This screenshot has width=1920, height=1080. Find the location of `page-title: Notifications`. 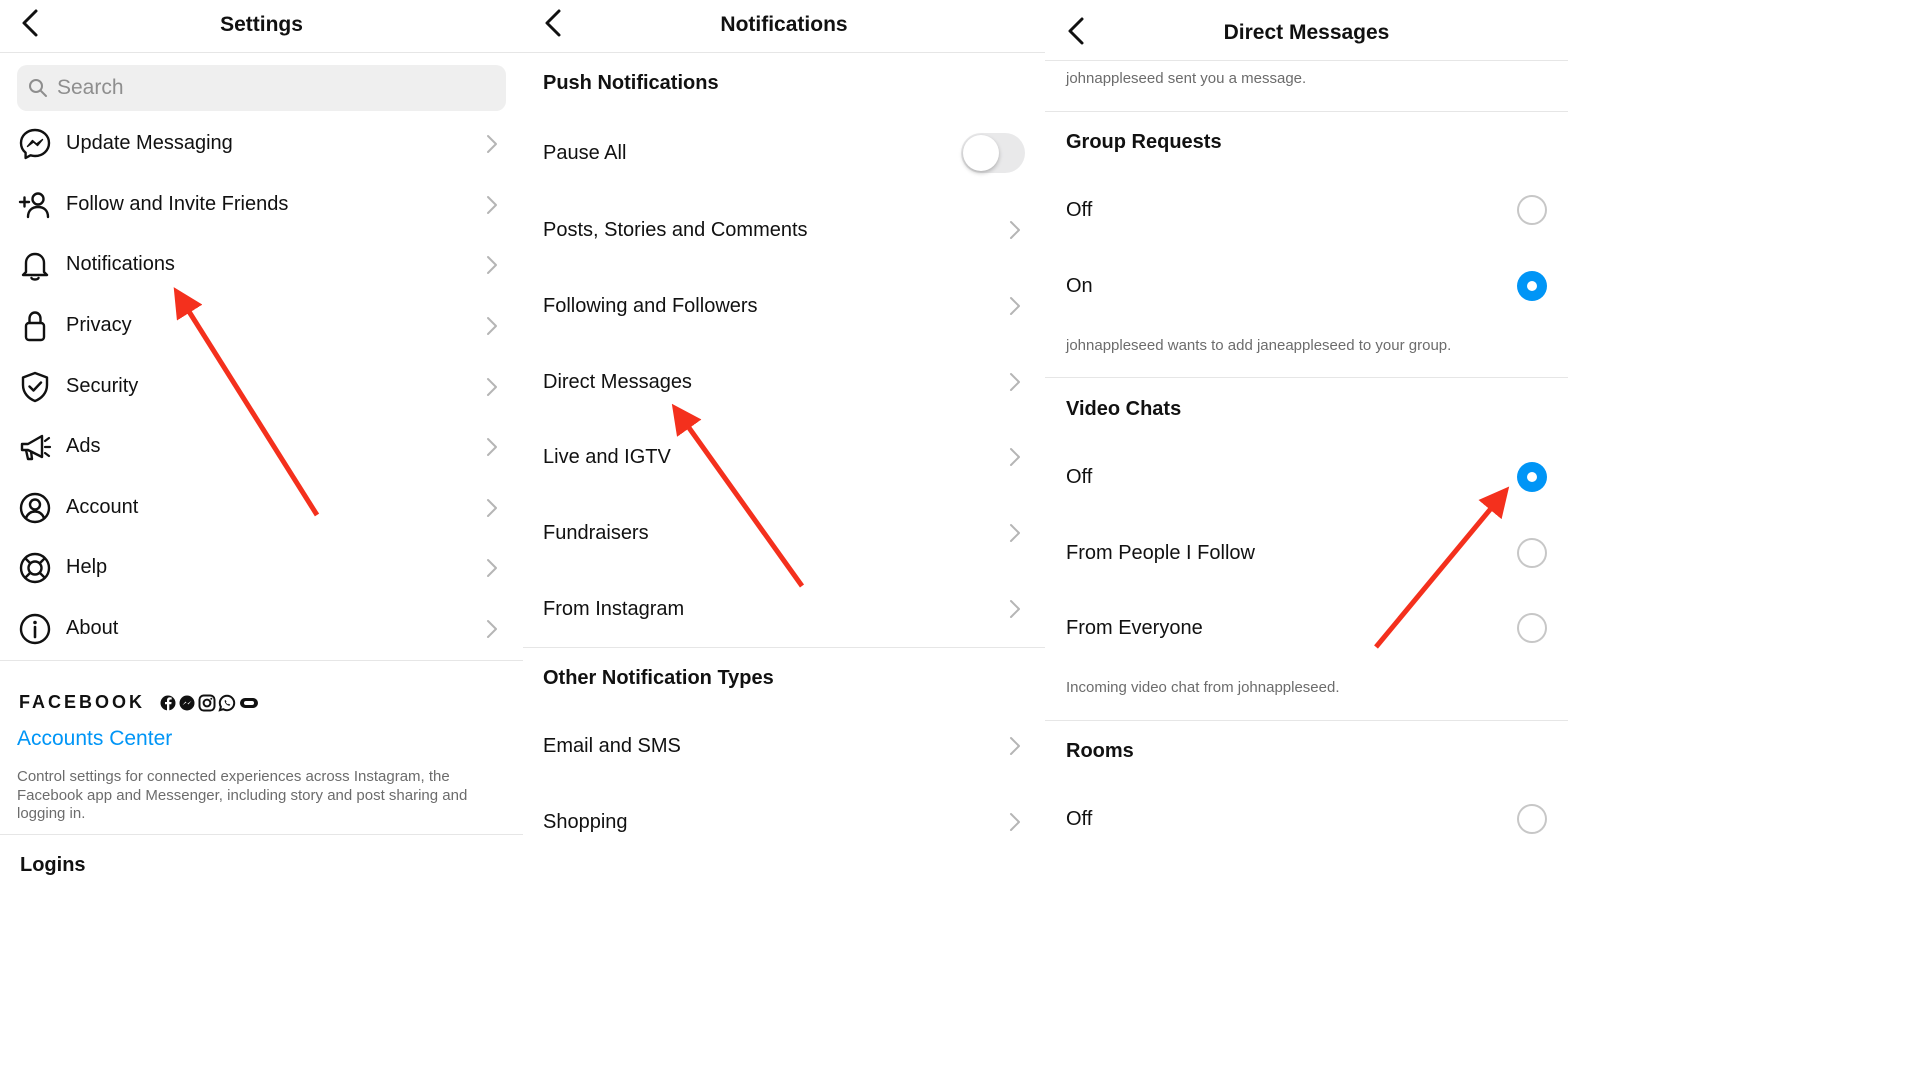

page-title: Notifications is located at coordinates (784, 24).